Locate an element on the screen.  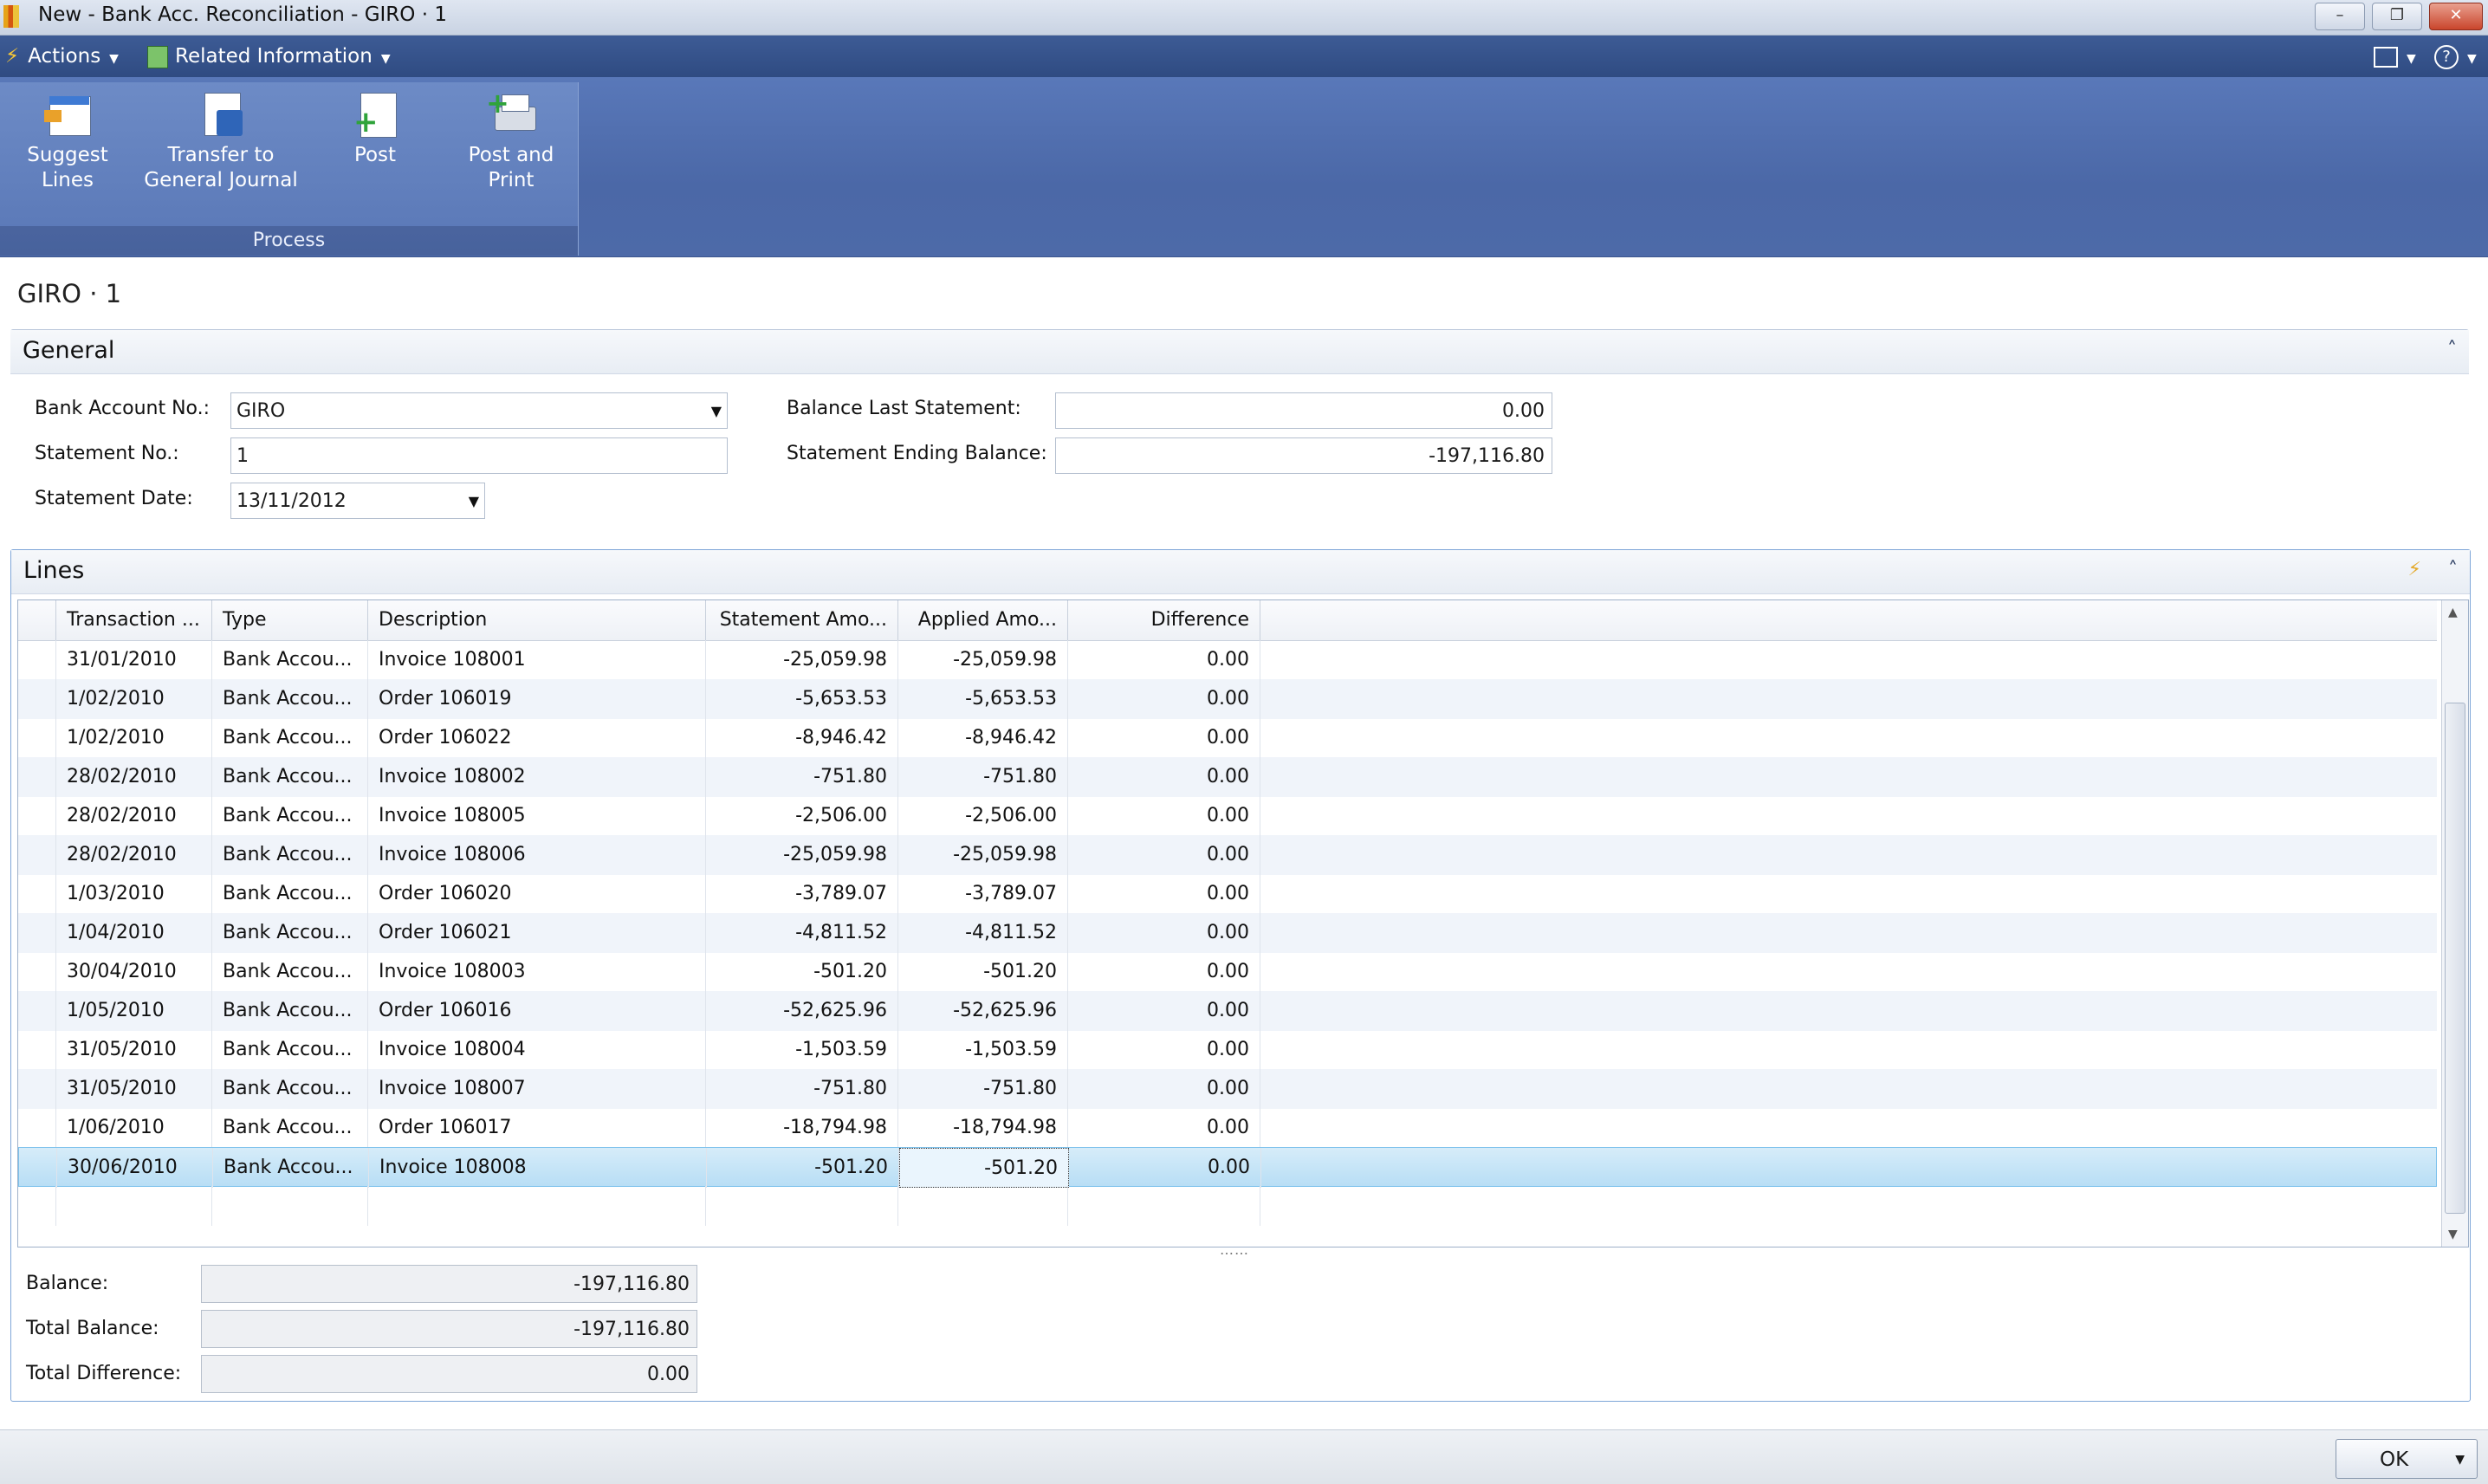
column-header-type: Type is located at coordinates (290, 620).